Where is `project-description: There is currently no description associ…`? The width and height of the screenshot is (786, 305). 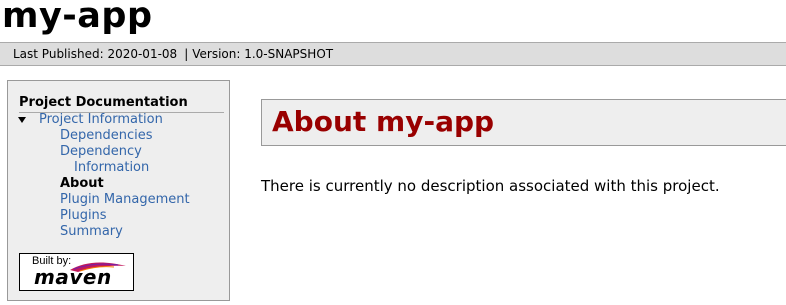 project-description: There is currently no description associ… is located at coordinates (490, 186).